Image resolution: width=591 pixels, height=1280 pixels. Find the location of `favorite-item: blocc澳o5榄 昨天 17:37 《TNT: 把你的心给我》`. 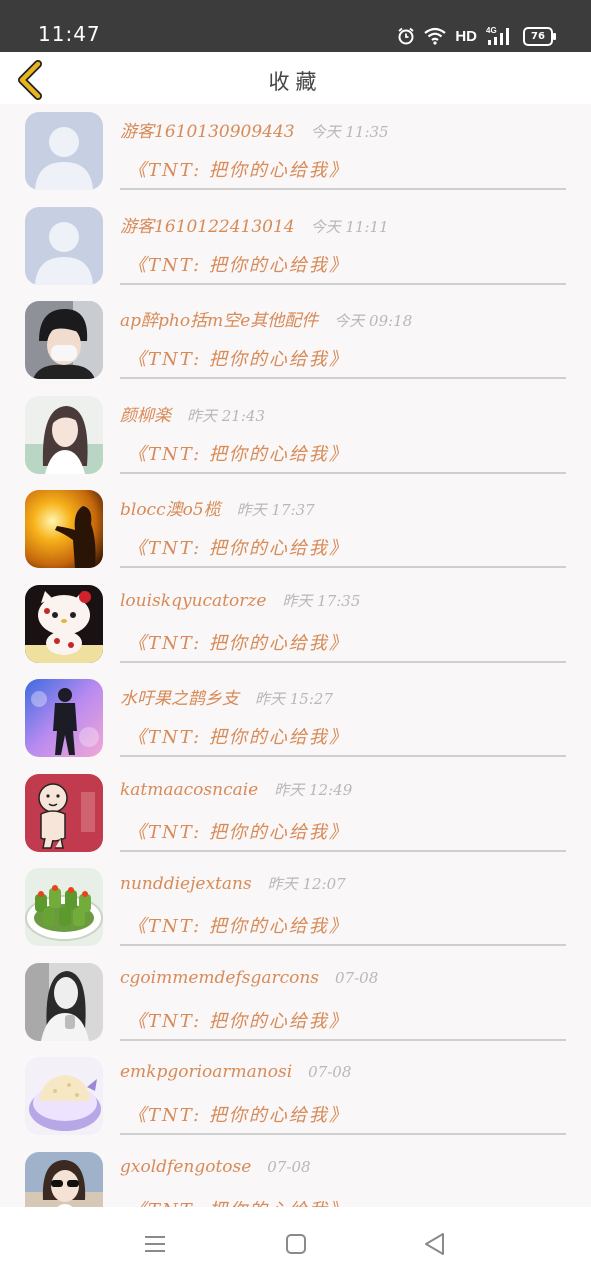

favorite-item: blocc澳o5榄 昨天 17:37 《TNT: 把你的心给我》 is located at coordinates (295, 529).